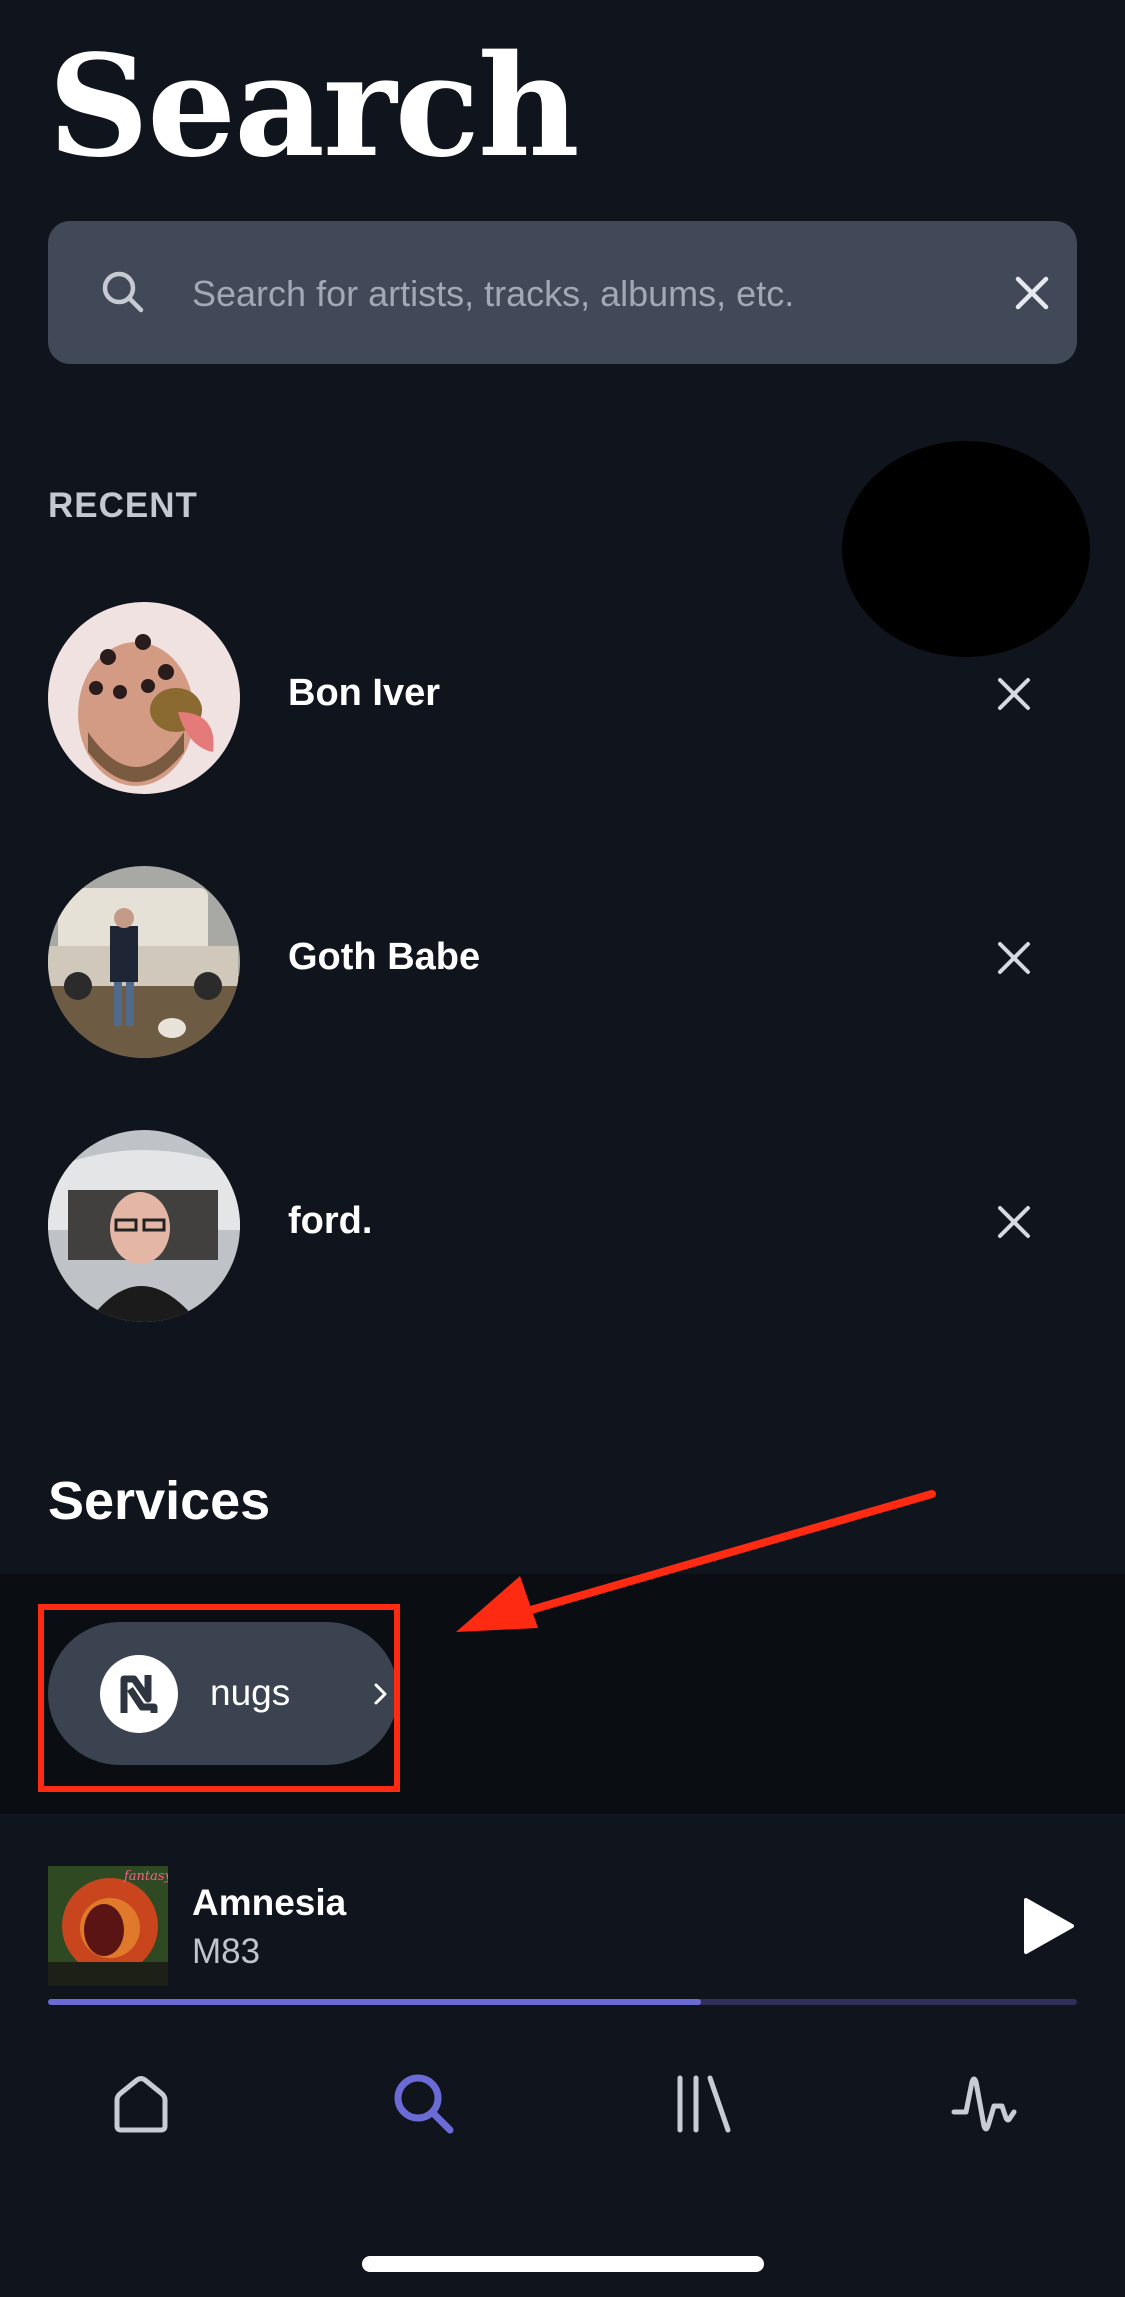 The width and height of the screenshot is (1125, 2297). Describe the element at coordinates (108, 1926) in the screenshot. I see `now-playing-album-art: fantasy` at that location.